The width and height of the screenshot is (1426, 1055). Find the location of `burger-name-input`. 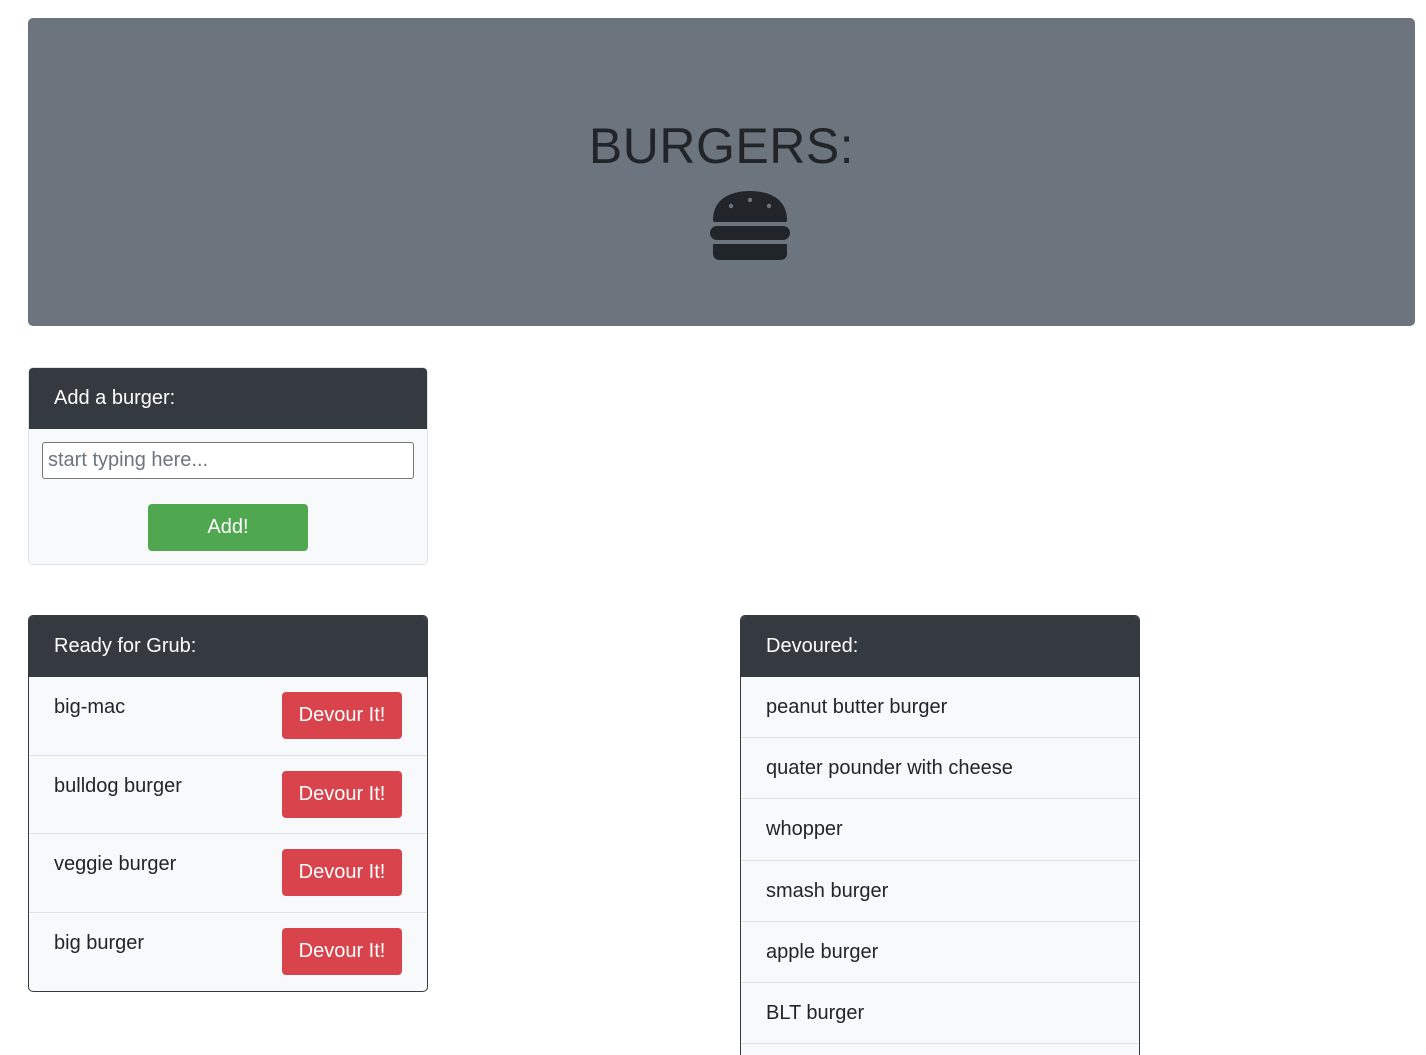

burger-name-input is located at coordinates (228, 460).